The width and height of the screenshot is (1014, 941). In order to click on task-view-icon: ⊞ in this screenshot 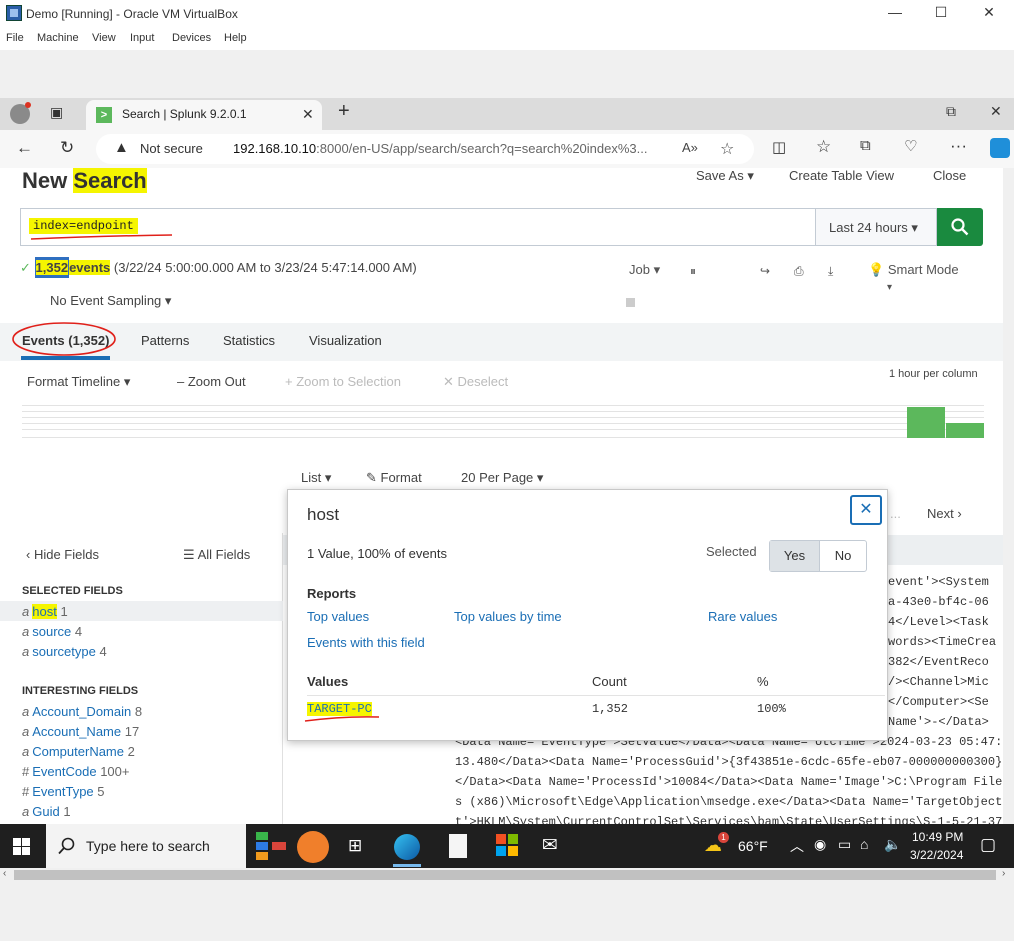, I will do `click(355, 846)`.